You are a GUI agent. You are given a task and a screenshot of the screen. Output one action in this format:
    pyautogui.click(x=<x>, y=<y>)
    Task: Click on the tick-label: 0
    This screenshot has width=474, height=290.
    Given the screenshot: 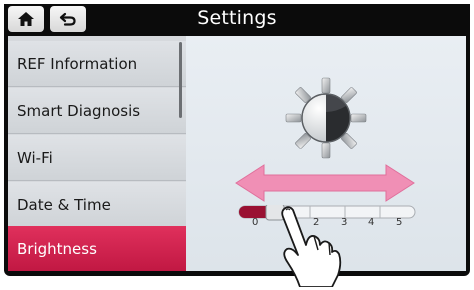 What is the action you would take?
    pyautogui.click(x=255, y=222)
    